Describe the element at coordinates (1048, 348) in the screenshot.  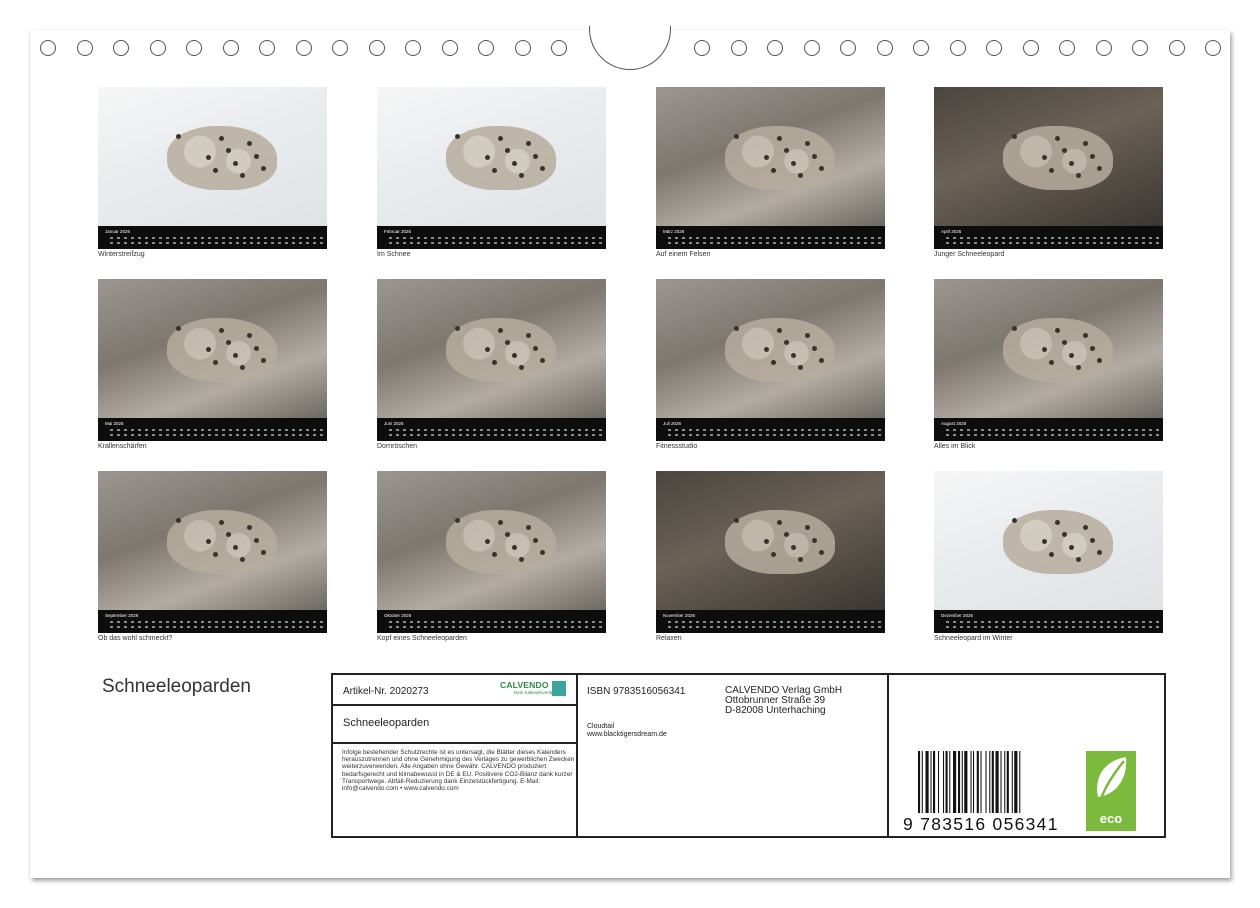
I see `leopard-photo` at that location.